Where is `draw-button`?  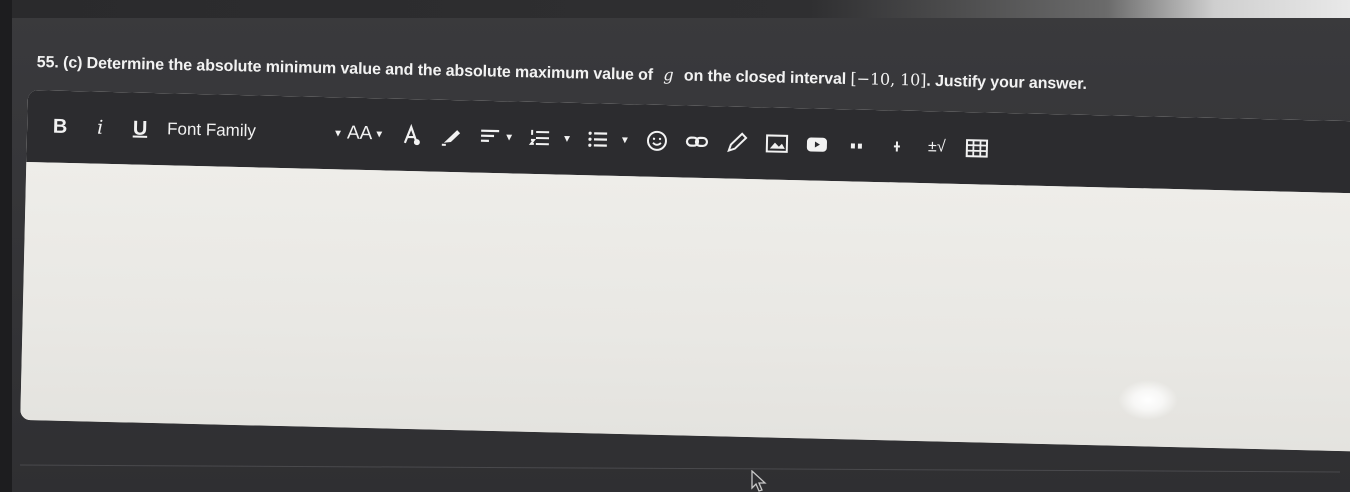
draw-button is located at coordinates (736, 142).